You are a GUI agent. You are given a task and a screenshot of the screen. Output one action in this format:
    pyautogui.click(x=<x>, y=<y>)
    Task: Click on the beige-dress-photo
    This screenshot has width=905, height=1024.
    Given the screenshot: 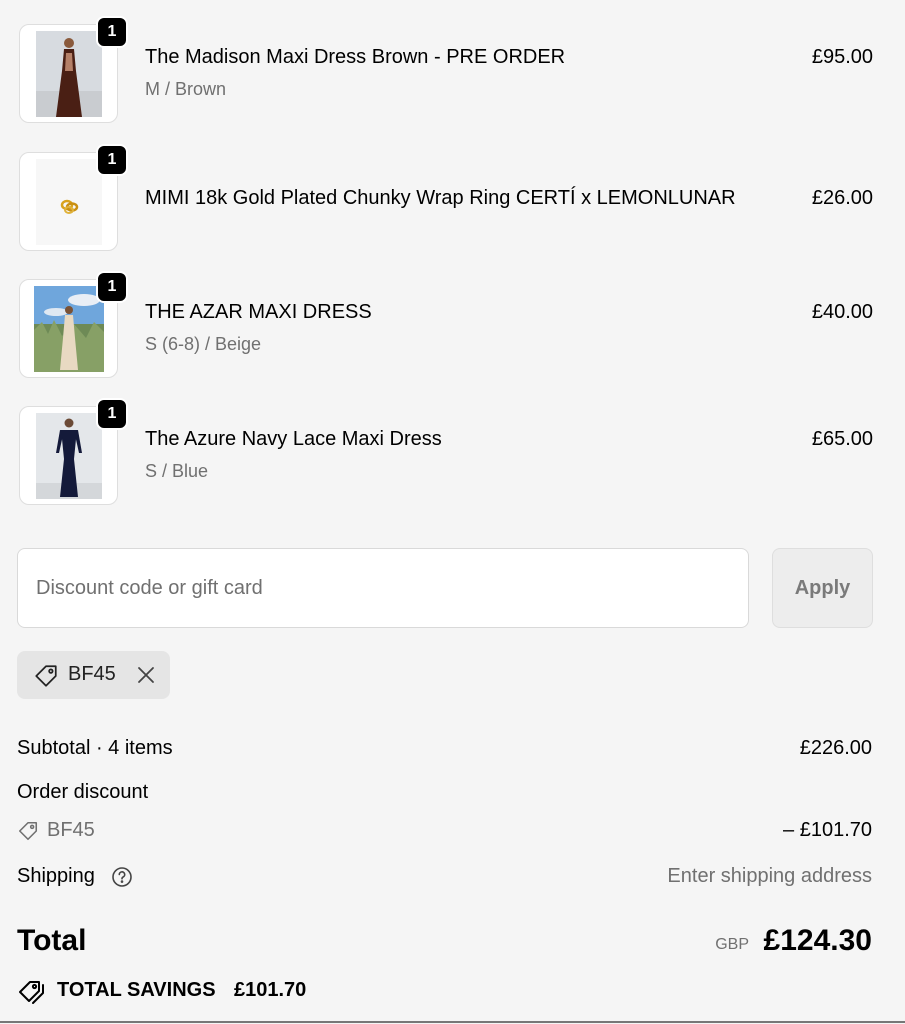 What is the action you would take?
    pyautogui.click(x=69, y=329)
    